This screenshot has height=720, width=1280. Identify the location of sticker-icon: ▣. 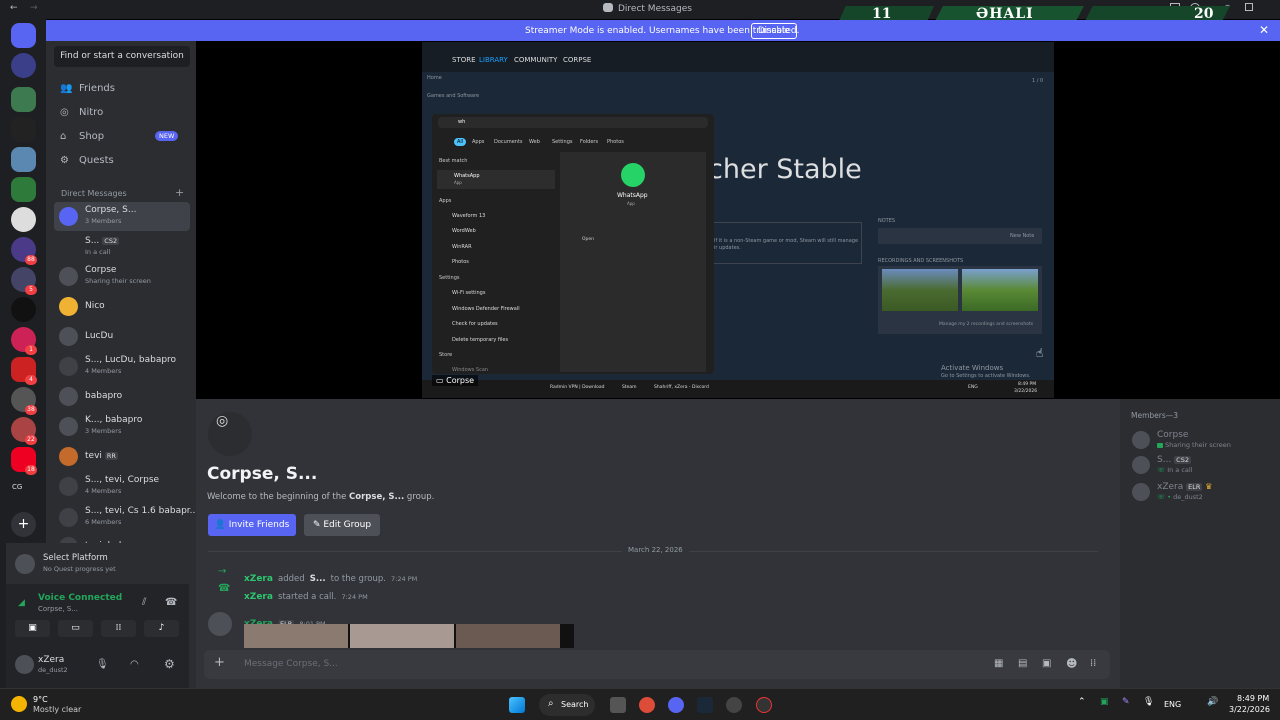
(1046, 663).